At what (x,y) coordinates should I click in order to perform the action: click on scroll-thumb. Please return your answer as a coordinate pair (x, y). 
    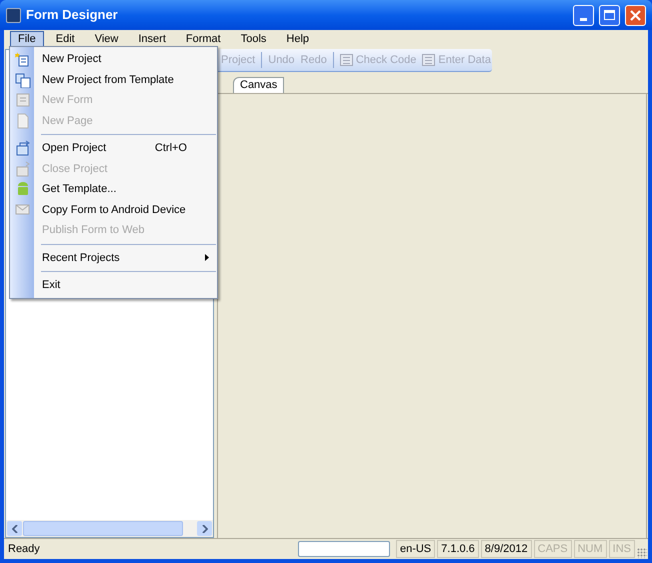
    Looking at the image, I should click on (103, 528).